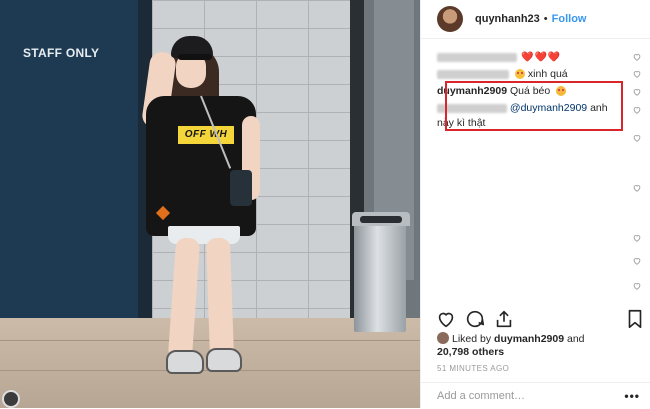 The image size is (650, 409). What do you see at coordinates (541, 57) in the screenshot?
I see `comment-text: ❤️❤️❤️` at bounding box center [541, 57].